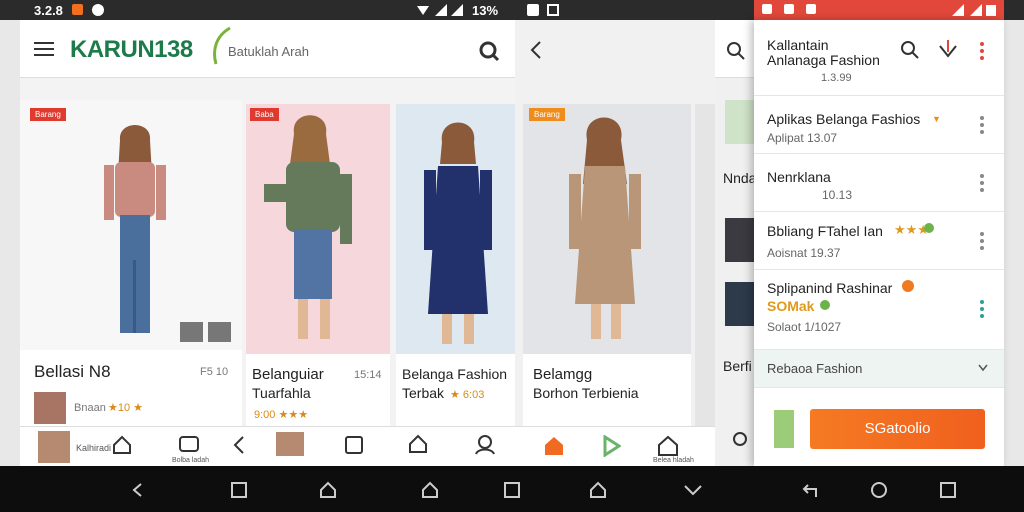  Describe the element at coordinates (837, 195) in the screenshot. I see `drawer-item-2-sub: 10.13` at that location.